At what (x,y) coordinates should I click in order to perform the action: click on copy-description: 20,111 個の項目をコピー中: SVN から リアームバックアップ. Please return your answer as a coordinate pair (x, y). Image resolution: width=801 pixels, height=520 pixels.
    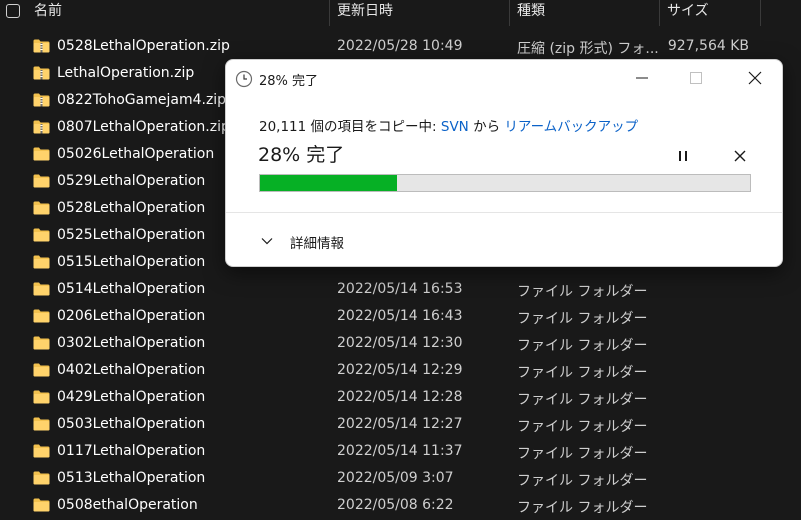
    Looking at the image, I should click on (448, 125).